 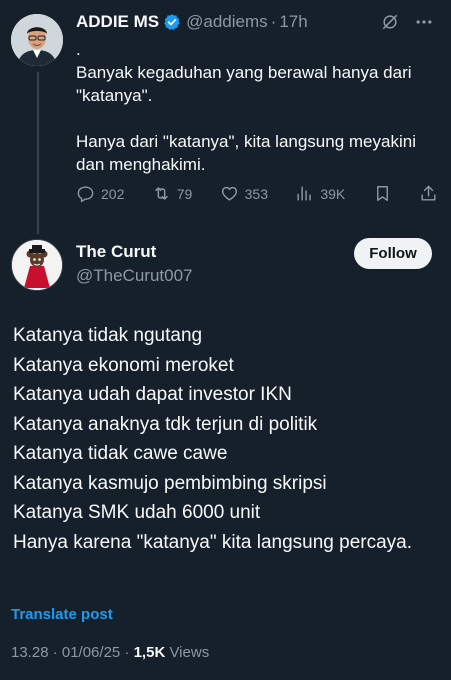 I want to click on post-timestamp: 13.28 · 01/06/25 ·, so click(x=70, y=652).